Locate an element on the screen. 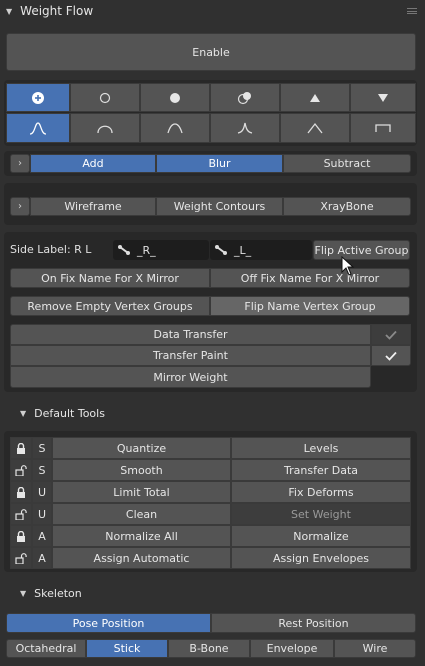 This screenshot has height=666, width=425. mode-add-button: Add is located at coordinates (93, 163).